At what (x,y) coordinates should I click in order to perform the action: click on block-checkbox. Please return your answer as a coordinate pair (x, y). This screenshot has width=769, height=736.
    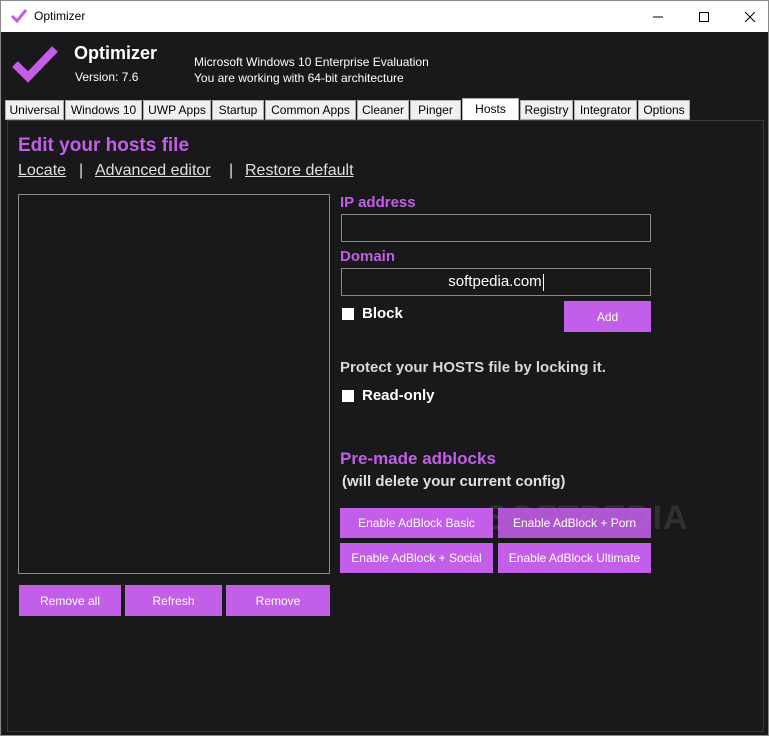
    Looking at the image, I should click on (348, 313).